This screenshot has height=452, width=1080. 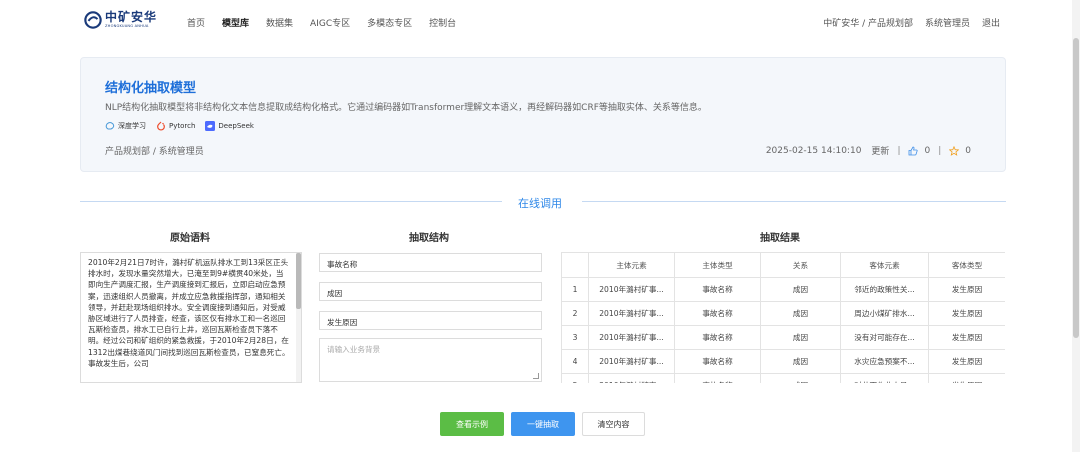 What do you see at coordinates (613, 424) in the screenshot?
I see `clear-button: 清空内容` at bounding box center [613, 424].